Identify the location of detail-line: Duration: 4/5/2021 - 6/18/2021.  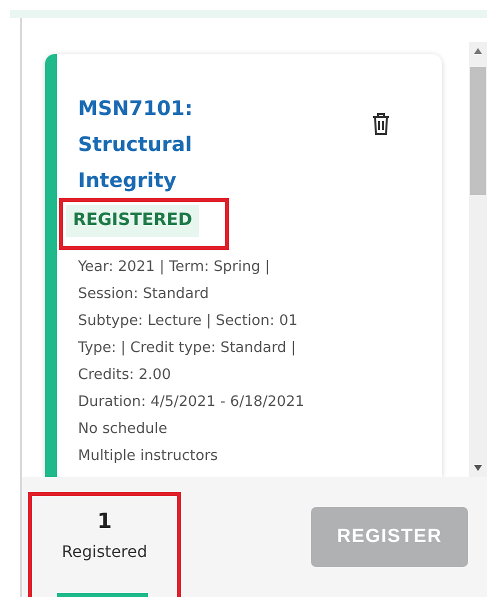
(192, 402).